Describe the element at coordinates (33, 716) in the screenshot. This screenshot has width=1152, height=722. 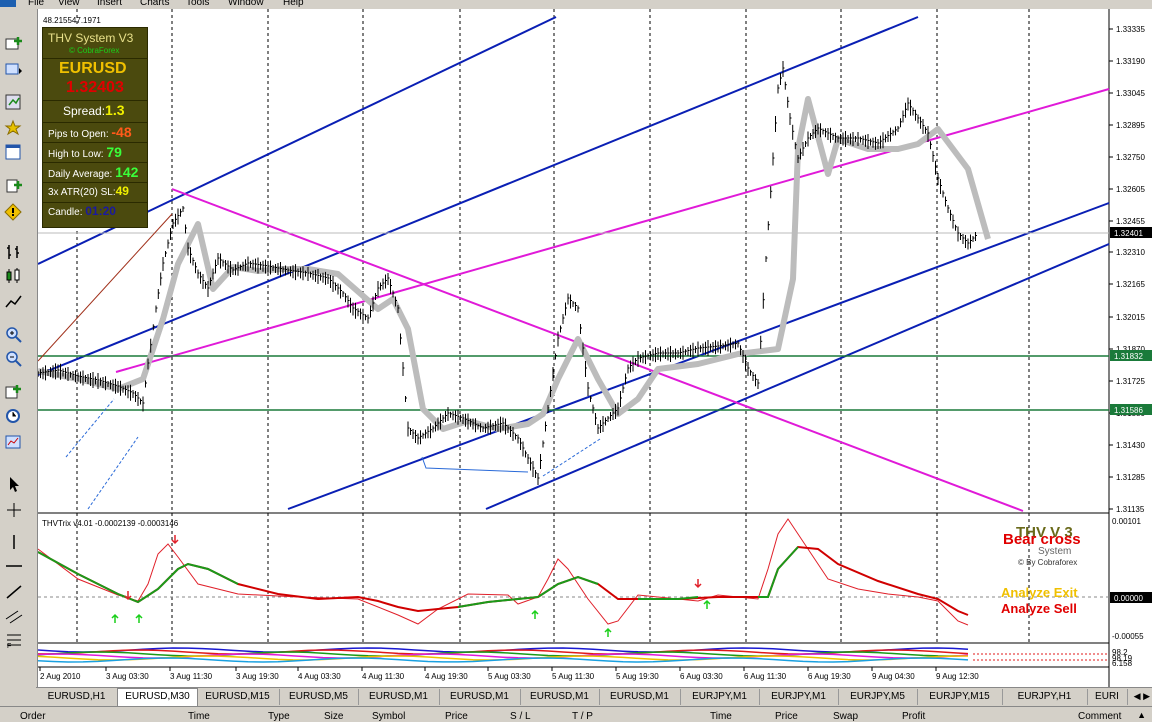
I see `terminal-column-header: Order` at that location.